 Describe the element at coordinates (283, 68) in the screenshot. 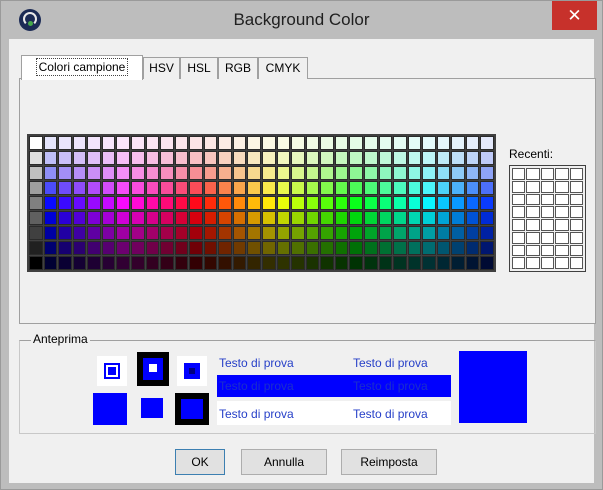

I see `tab-cmyk: CMYK` at that location.